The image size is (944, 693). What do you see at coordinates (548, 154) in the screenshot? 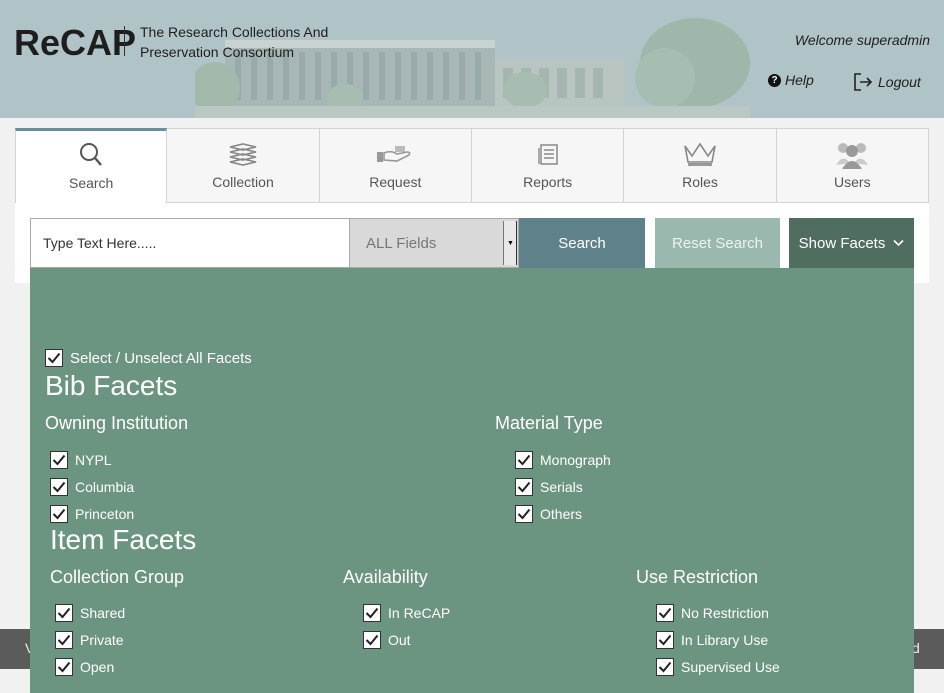
I see `report-icon` at bounding box center [548, 154].